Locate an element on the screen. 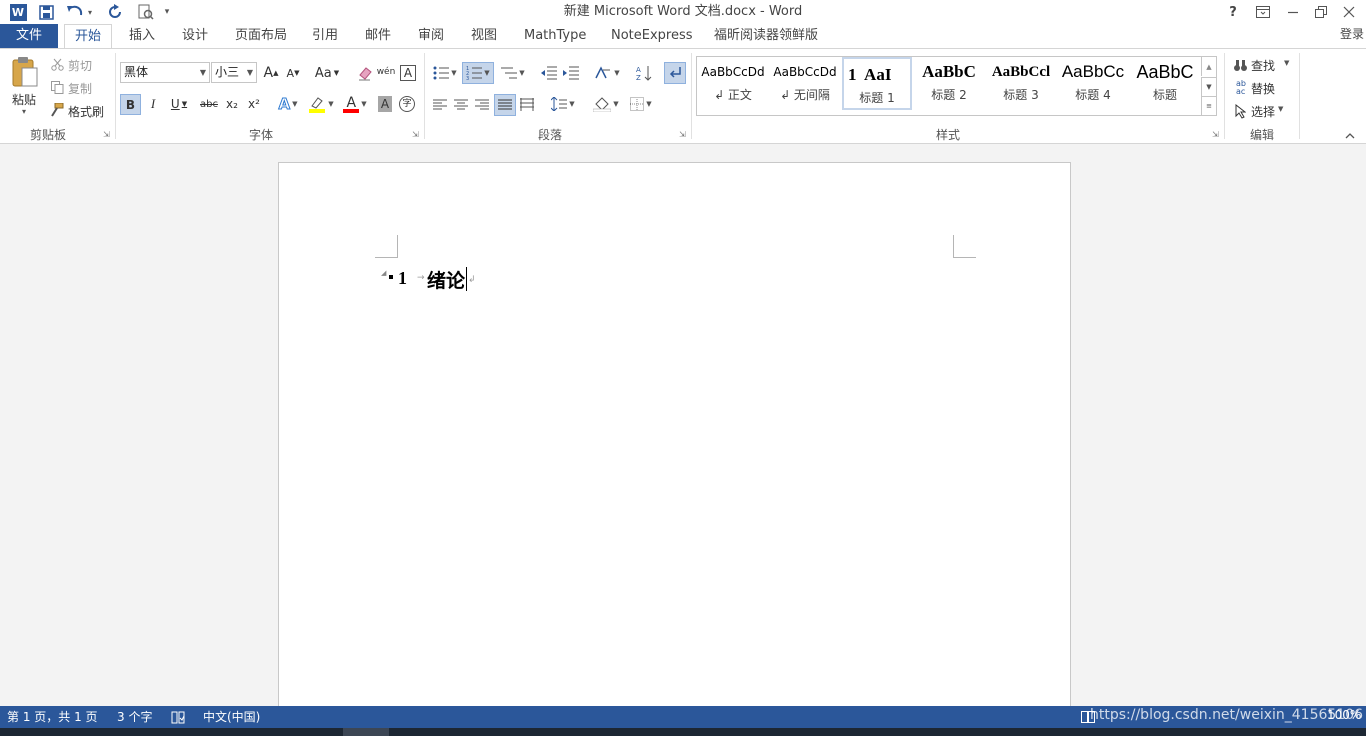 The height and width of the screenshot is (736, 1366). zoom-level: 100% is located at coordinates (1344, 715).